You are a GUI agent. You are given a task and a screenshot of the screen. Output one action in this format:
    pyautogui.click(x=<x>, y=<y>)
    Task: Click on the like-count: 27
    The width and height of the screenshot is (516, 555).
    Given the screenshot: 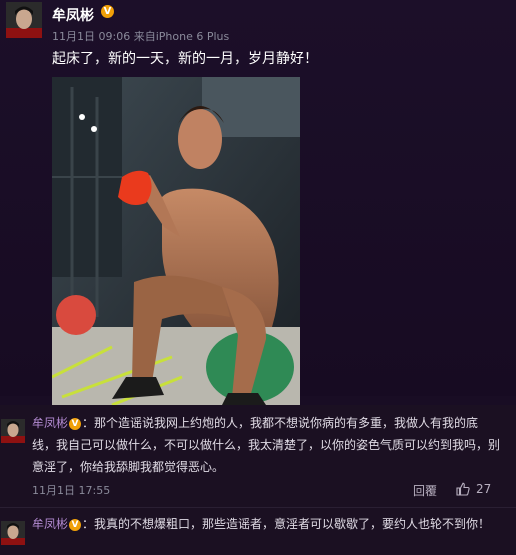 What is the action you would take?
    pyautogui.click(x=484, y=489)
    